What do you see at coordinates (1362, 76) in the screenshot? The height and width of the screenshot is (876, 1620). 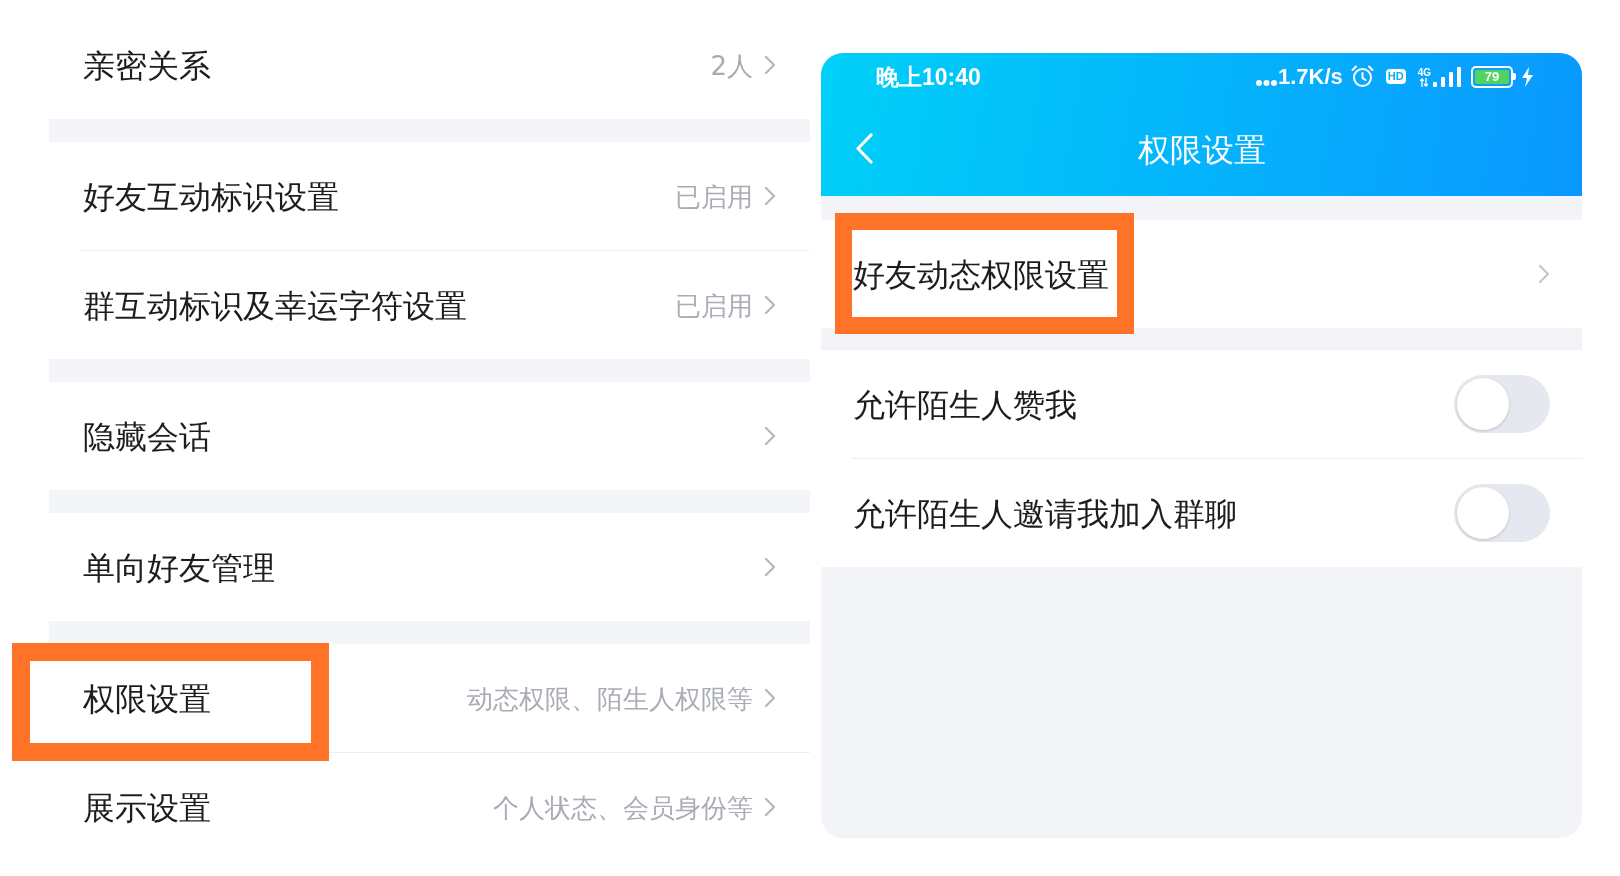 I see `alarm-clock-icon` at bounding box center [1362, 76].